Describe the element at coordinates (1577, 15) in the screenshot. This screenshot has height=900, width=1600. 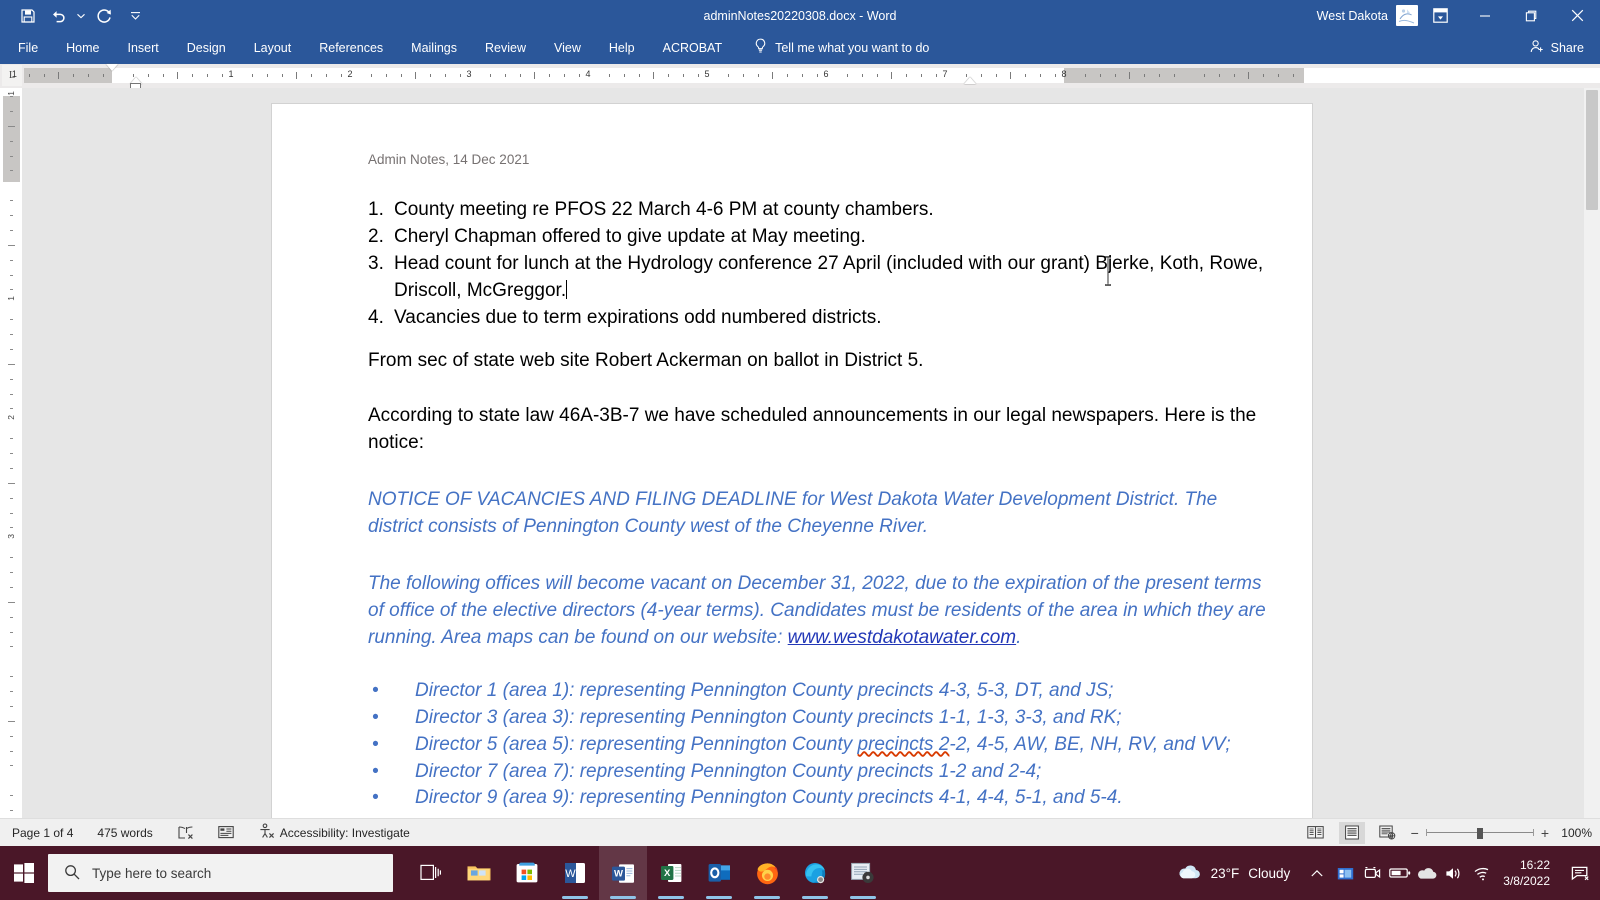
I see `close-button` at that location.